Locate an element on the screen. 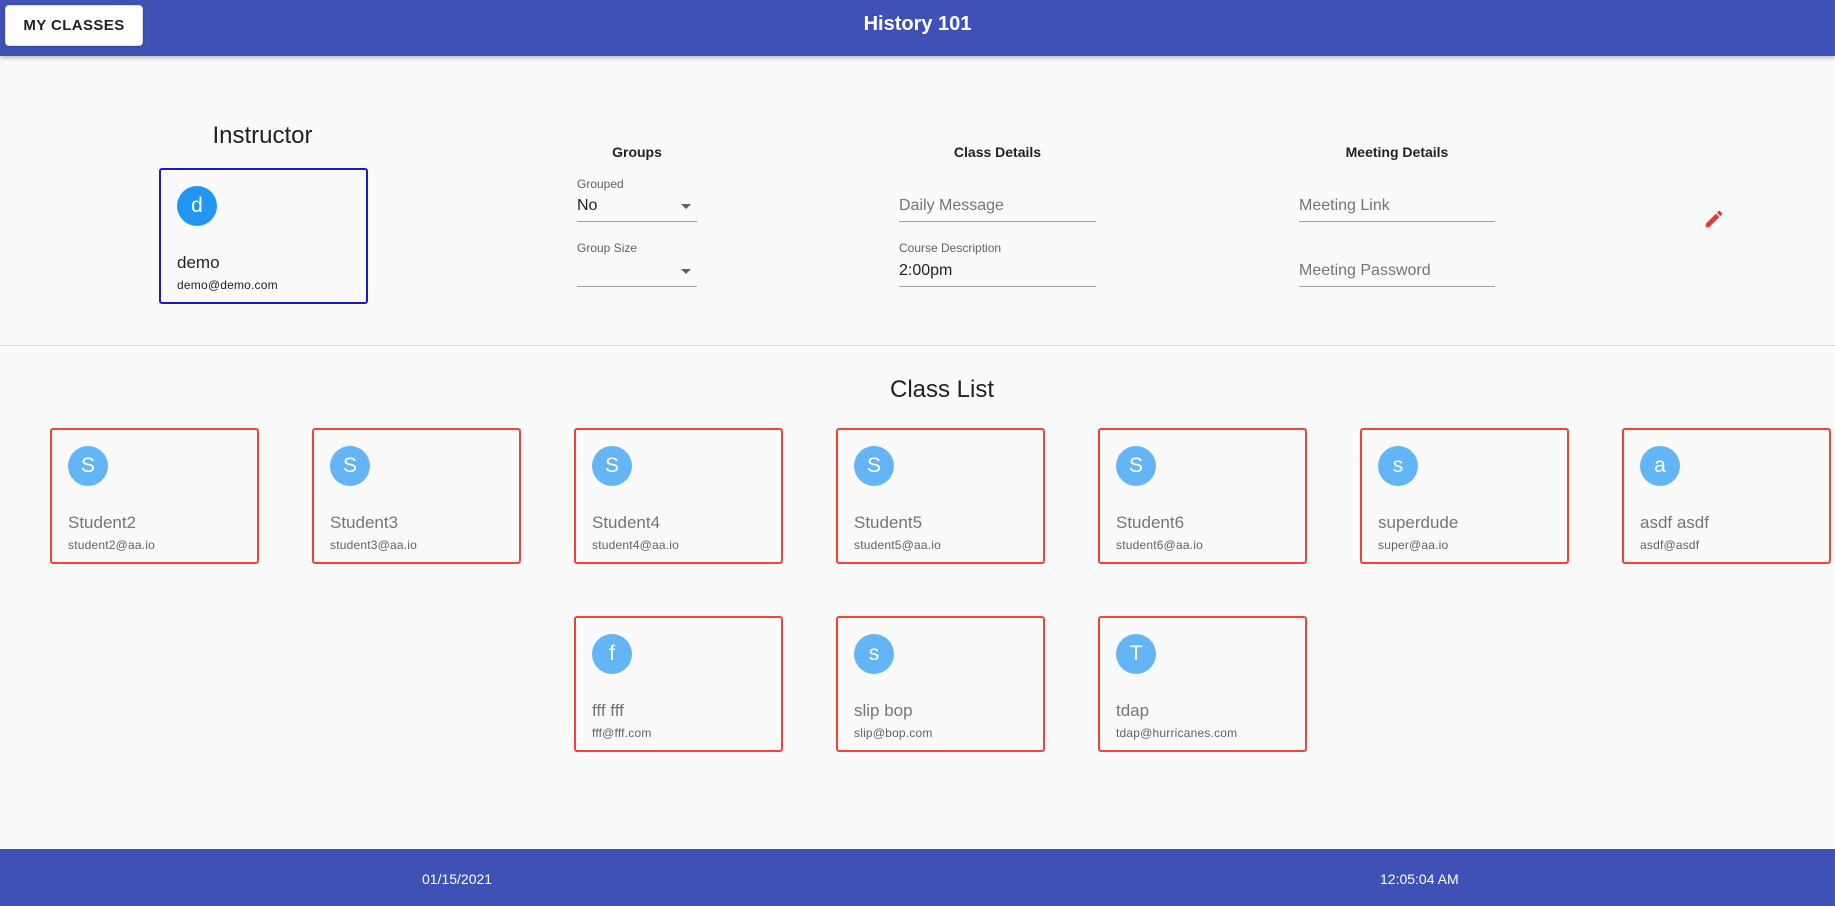  groups-heading: Groups is located at coordinates (637, 152).